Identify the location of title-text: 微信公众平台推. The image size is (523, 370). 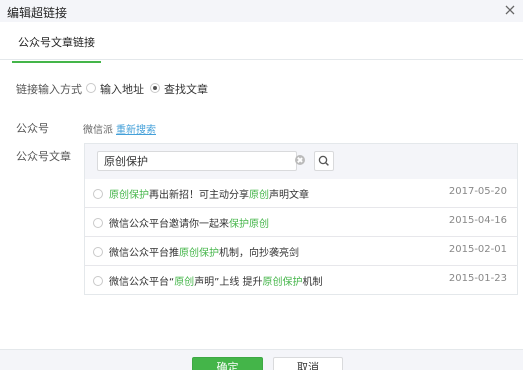
(144, 253).